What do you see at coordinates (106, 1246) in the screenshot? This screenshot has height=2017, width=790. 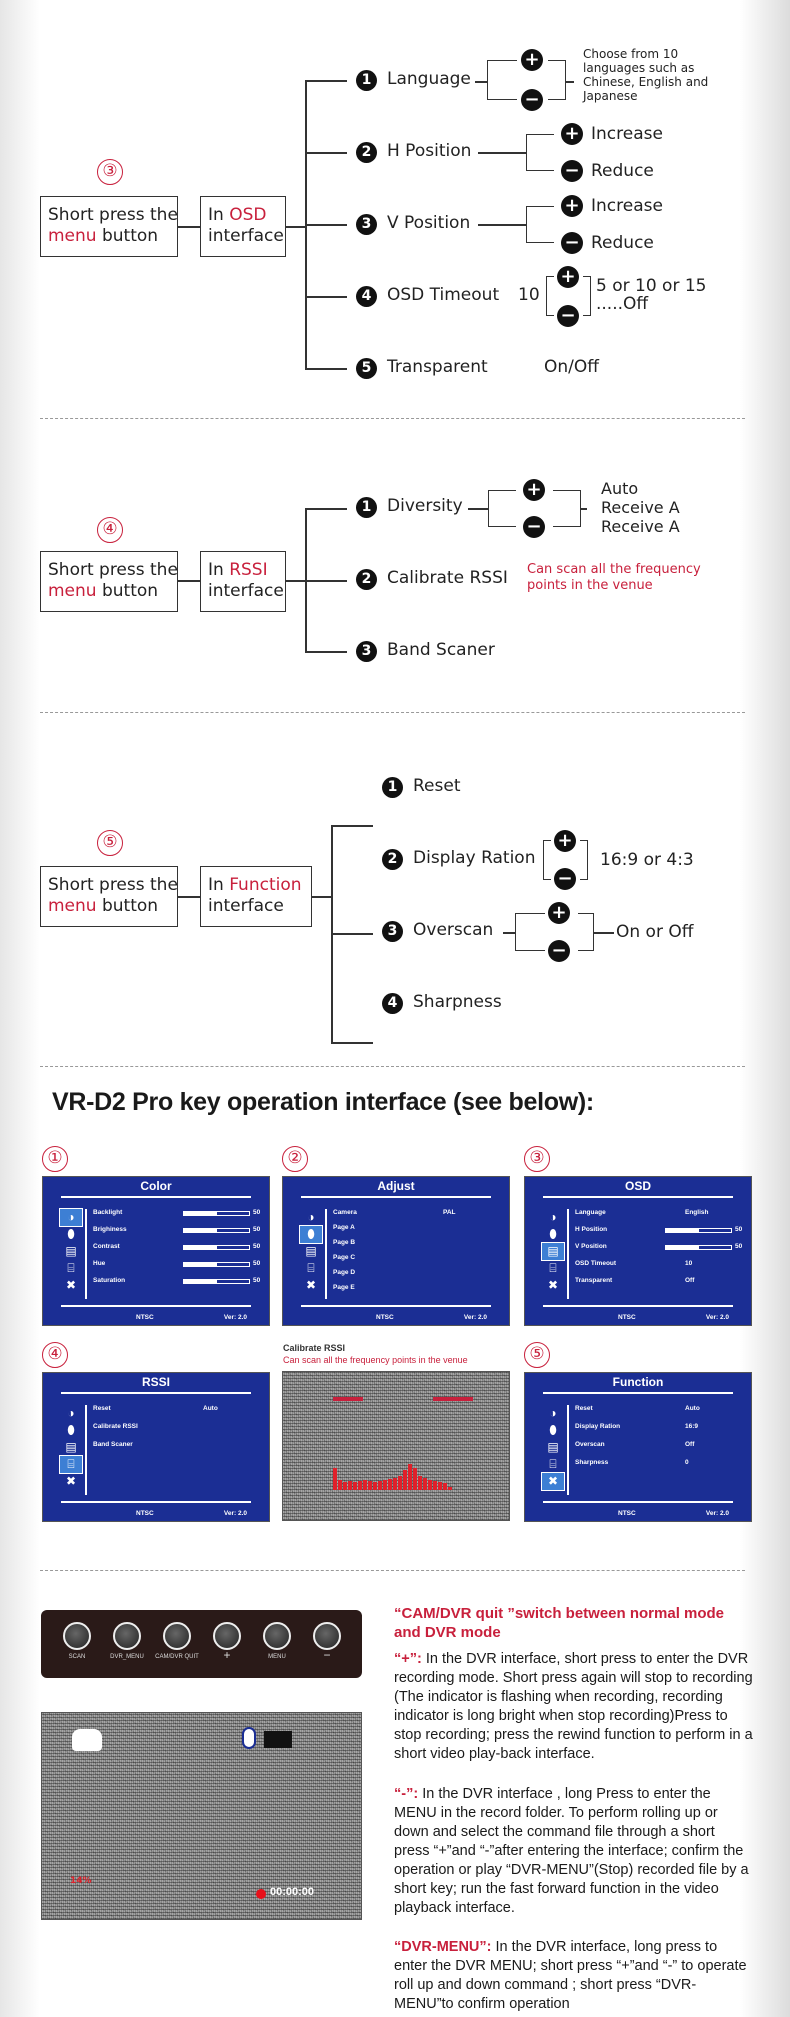 I see `row-label: Contrast` at bounding box center [106, 1246].